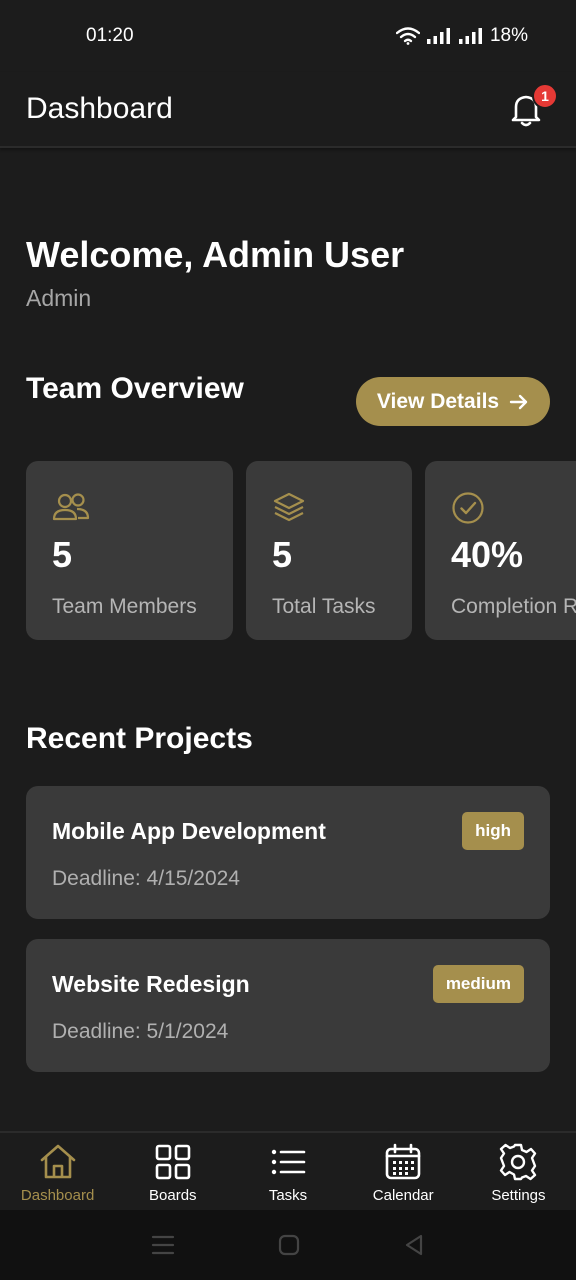  I want to click on priority-badge: medium, so click(478, 984).